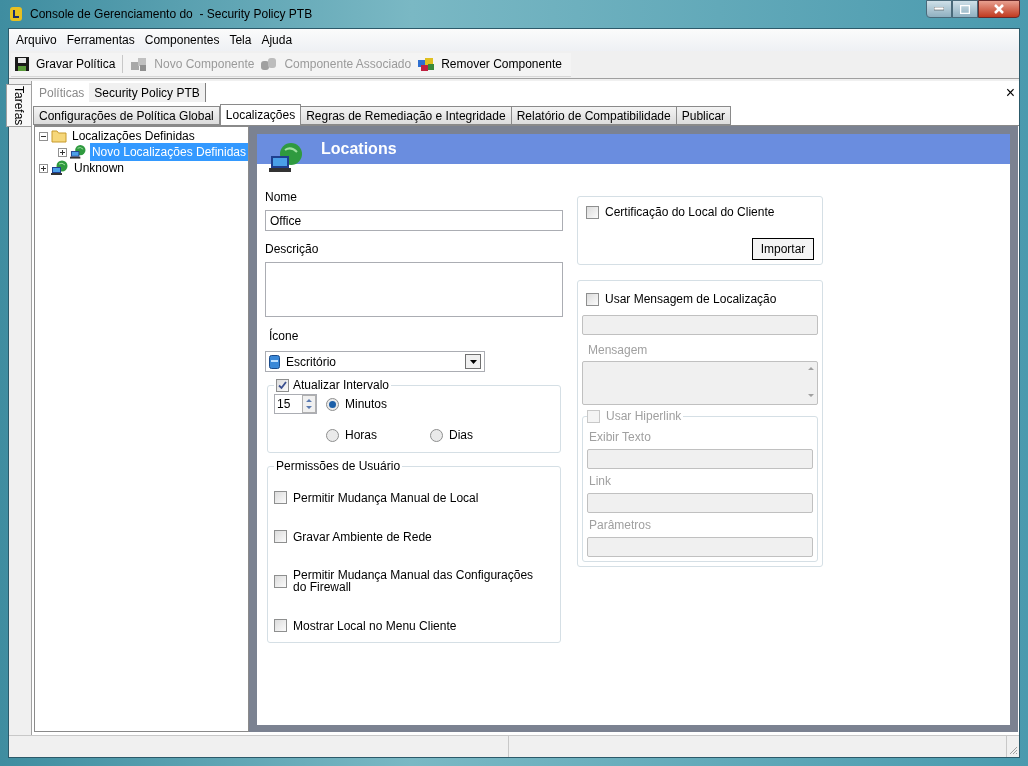 The image size is (1028, 766). I want to click on server-icon, so click(274, 361).